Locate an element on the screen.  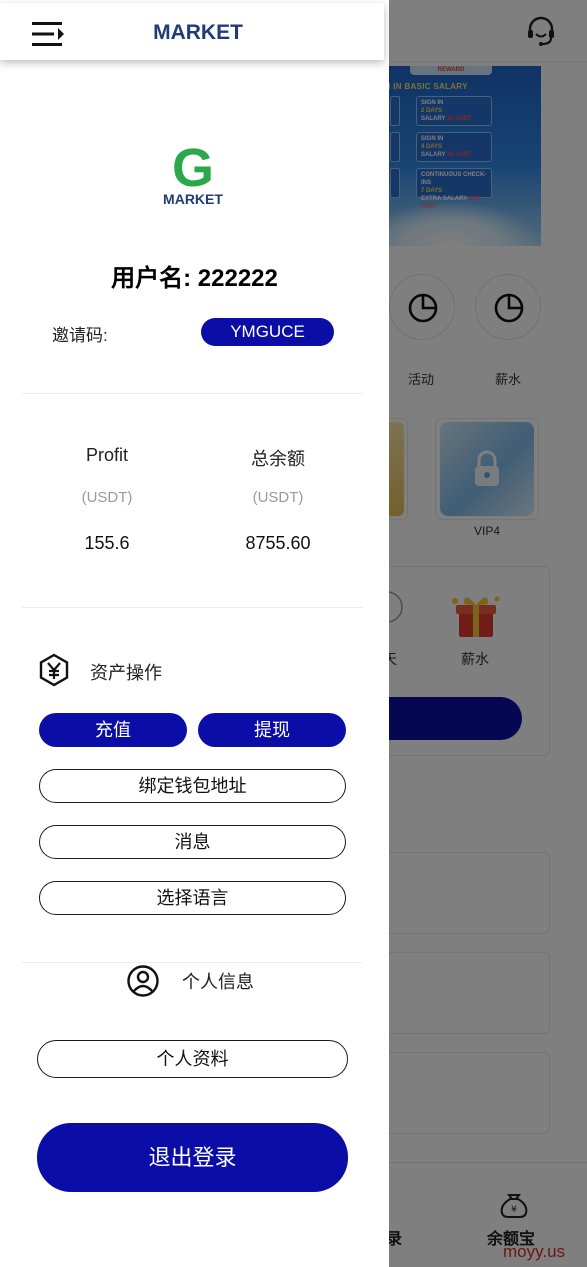
profile-button: 个人资料 is located at coordinates (192, 1059).